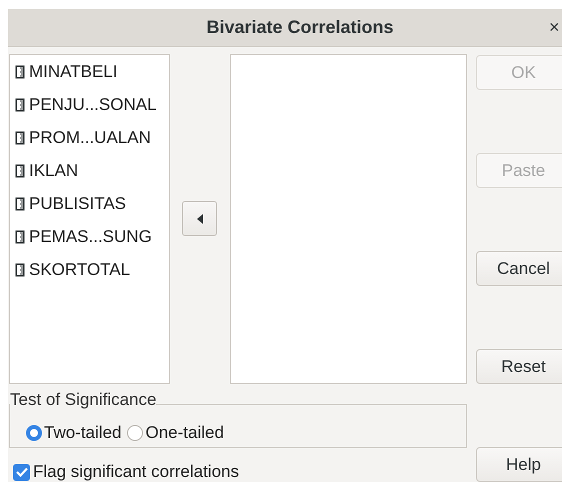 The width and height of the screenshot is (562, 482). I want to click on checkbox, so click(21, 472).